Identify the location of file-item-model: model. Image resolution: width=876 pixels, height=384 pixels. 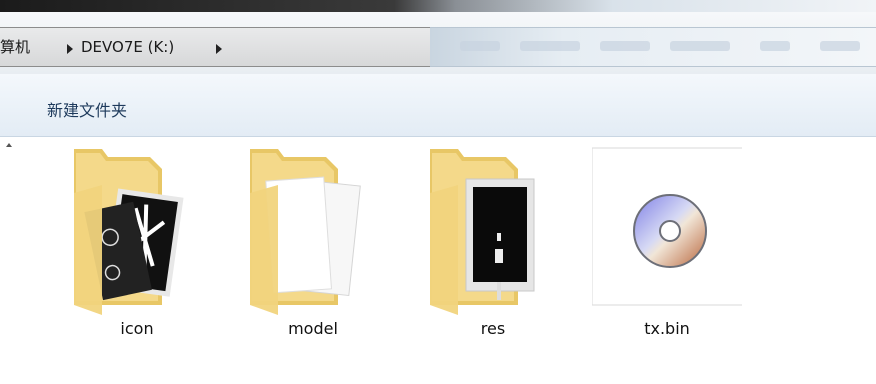
(313, 245).